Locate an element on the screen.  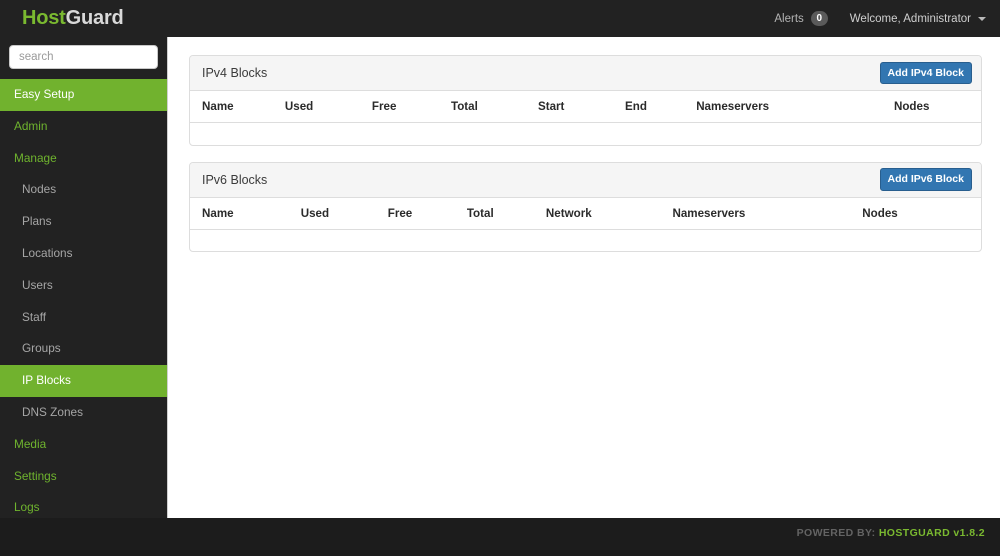
panel-title: IPv6 Blocks is located at coordinates (235, 179).